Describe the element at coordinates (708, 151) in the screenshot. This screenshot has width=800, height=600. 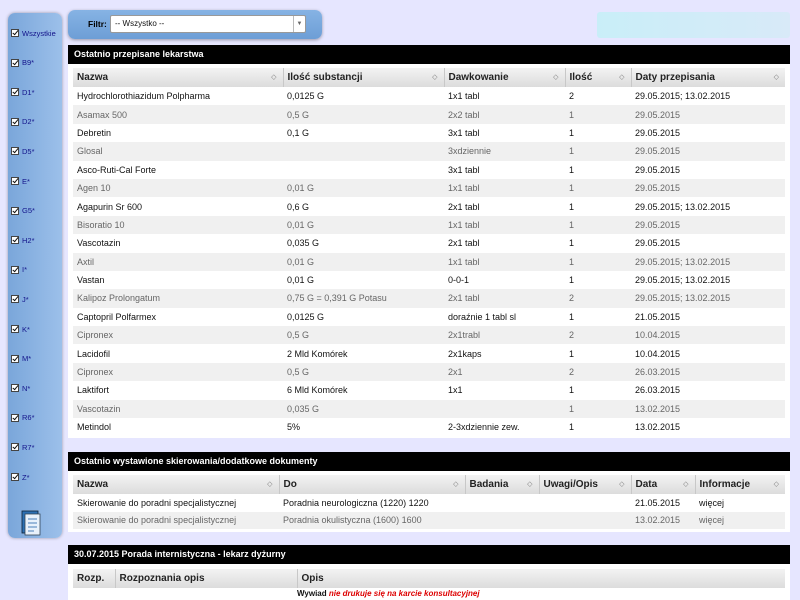
I see `table-cell: 29.05.2015` at that location.